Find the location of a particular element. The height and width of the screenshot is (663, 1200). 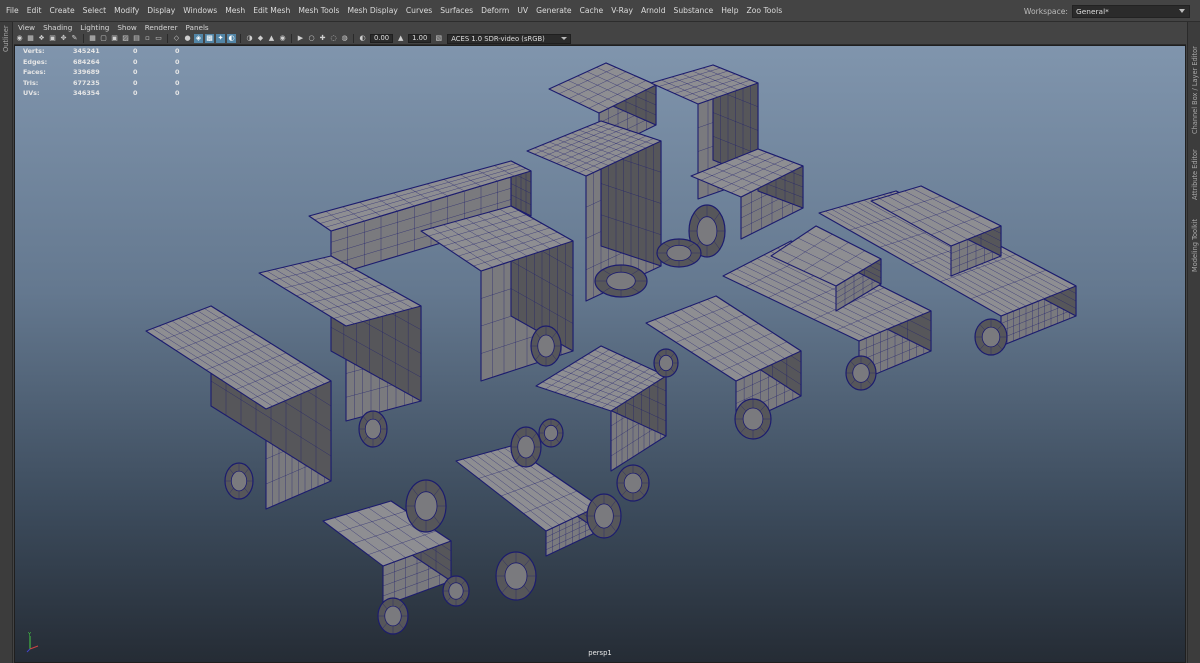

menu-mesh-tools: Mesh Tools is located at coordinates (318, 11).